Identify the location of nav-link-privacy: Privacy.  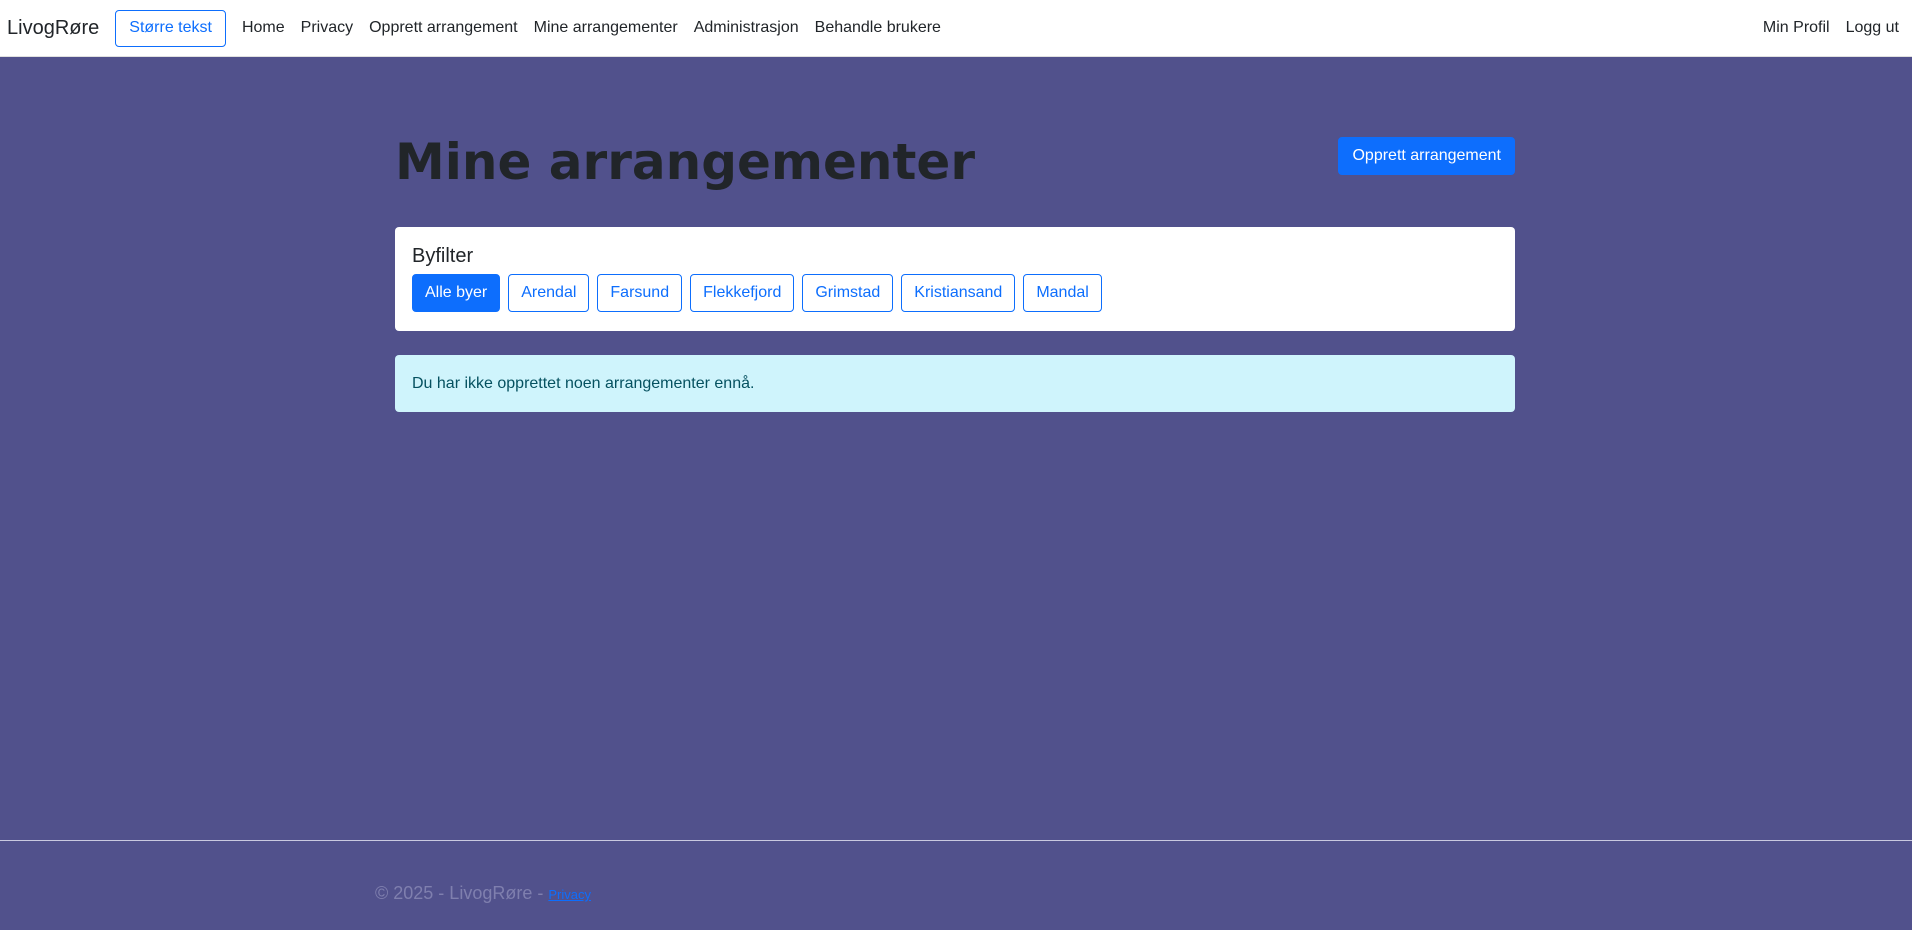
(327, 28).